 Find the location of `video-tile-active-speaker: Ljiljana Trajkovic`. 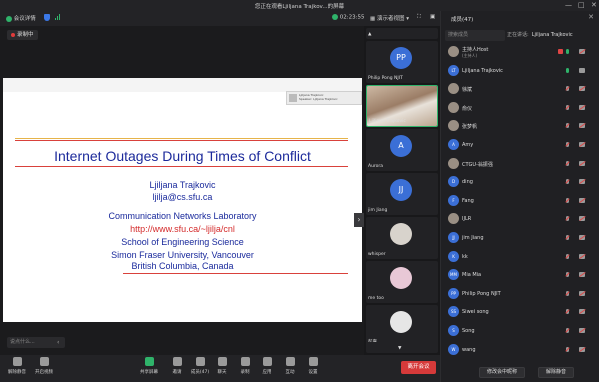

video-tile-active-speaker: Ljiljana Trajkovic is located at coordinates (402, 106).